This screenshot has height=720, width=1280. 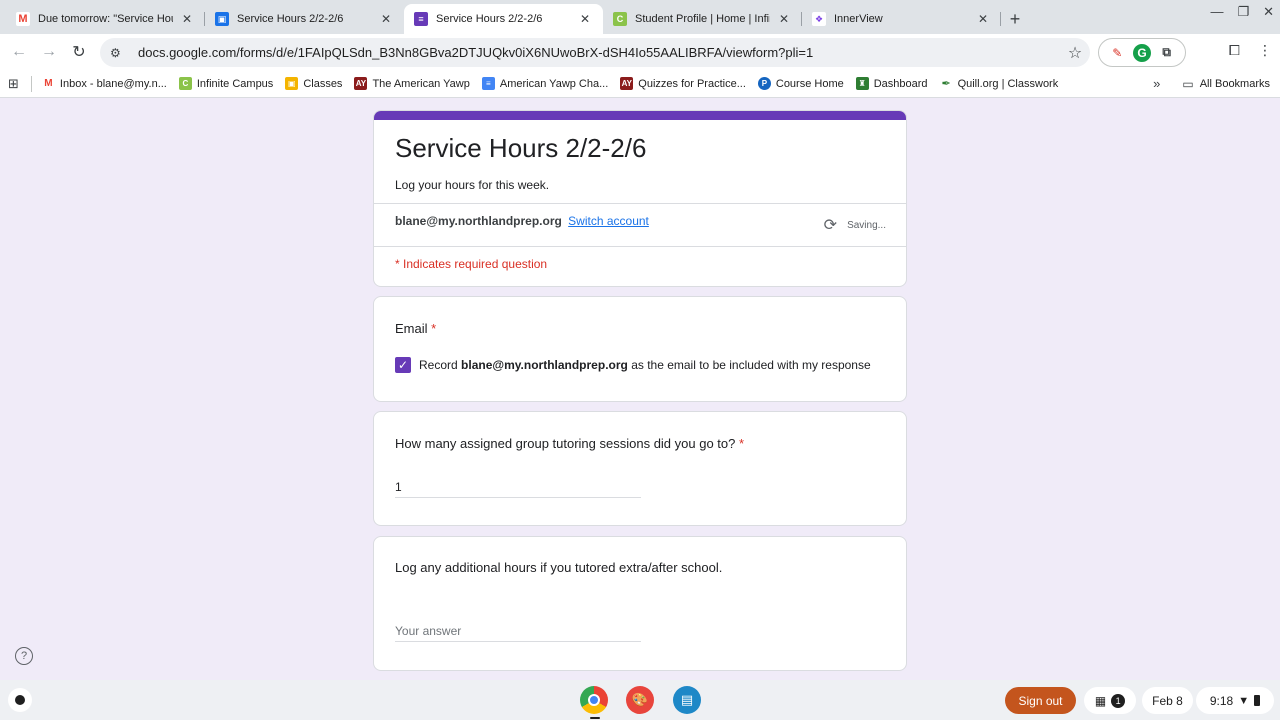 I want to click on forward-button: →, so click(x=49, y=52).